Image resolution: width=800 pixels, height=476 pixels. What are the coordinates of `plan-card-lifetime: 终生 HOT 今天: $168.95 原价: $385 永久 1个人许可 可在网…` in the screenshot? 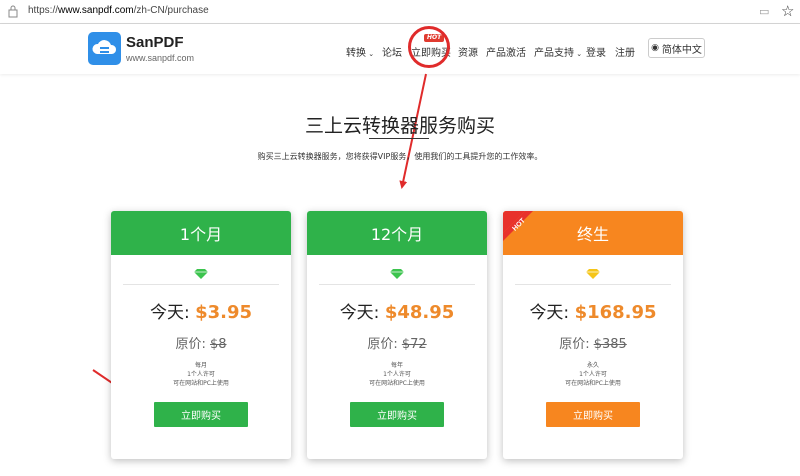 It's located at (593, 335).